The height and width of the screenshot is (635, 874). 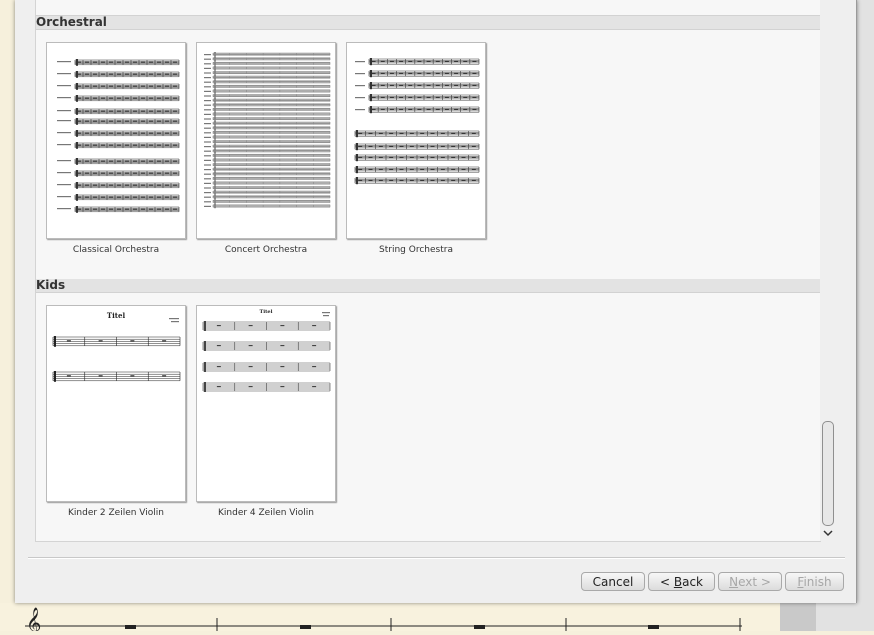 I want to click on next-button: Next >, so click(x=750, y=581).